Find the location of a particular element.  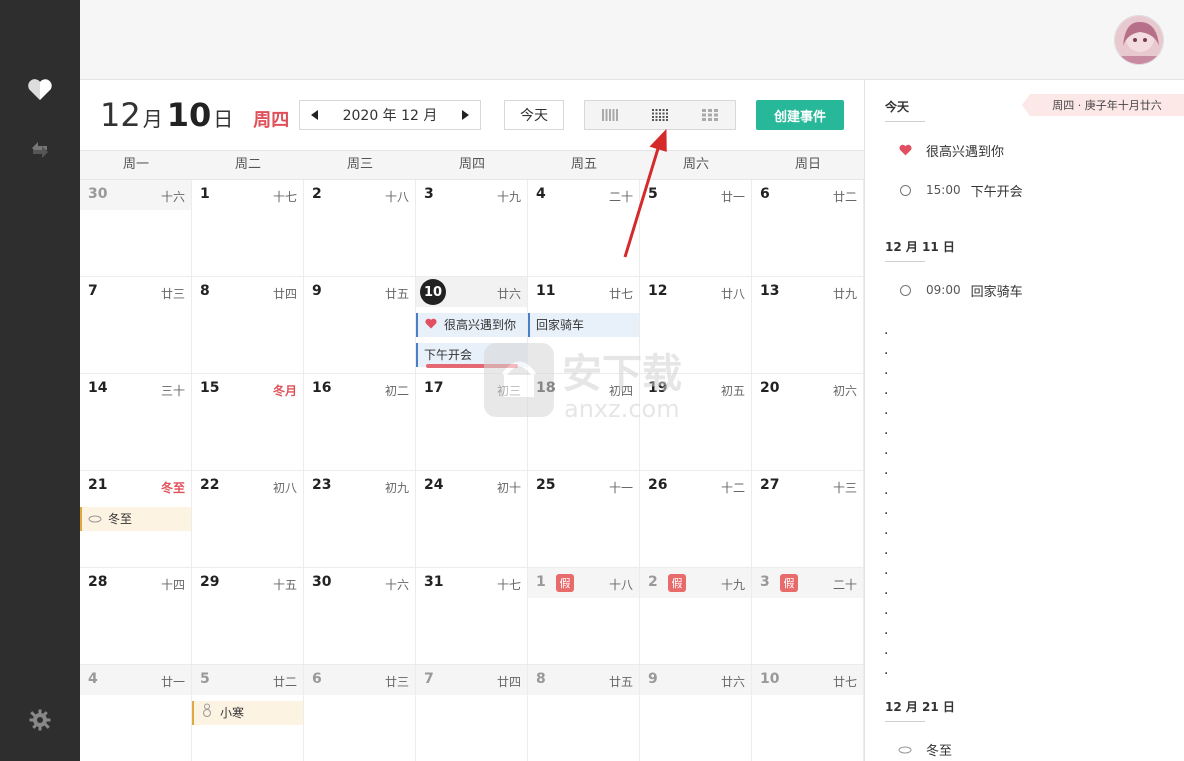

day-number: 3 is located at coordinates (765, 582).